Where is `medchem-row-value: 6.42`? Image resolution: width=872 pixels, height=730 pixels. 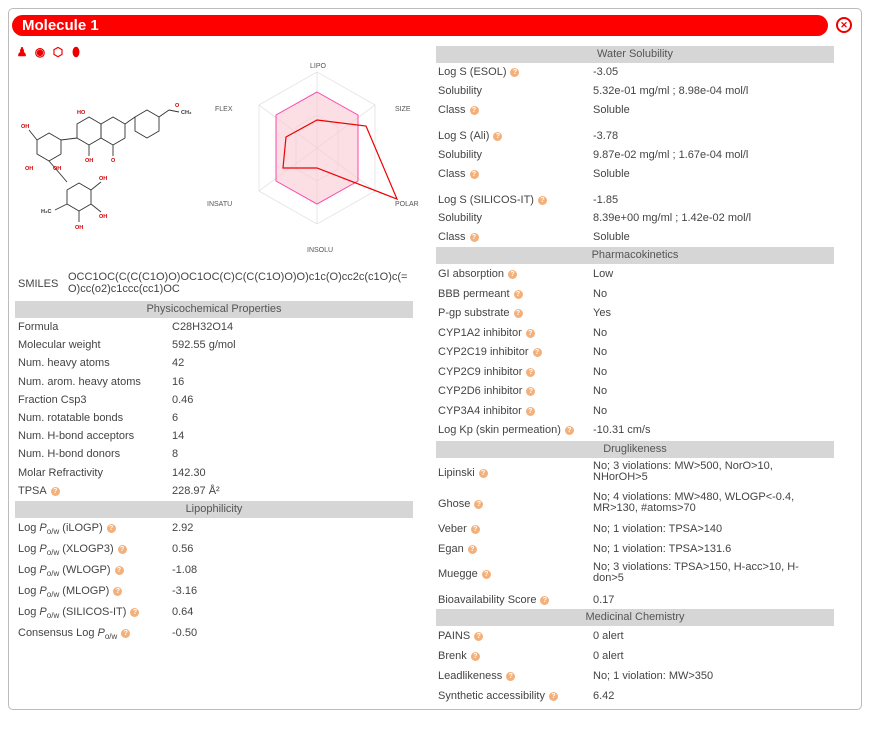
medchem-row-value: 6.42 is located at coordinates (604, 696).